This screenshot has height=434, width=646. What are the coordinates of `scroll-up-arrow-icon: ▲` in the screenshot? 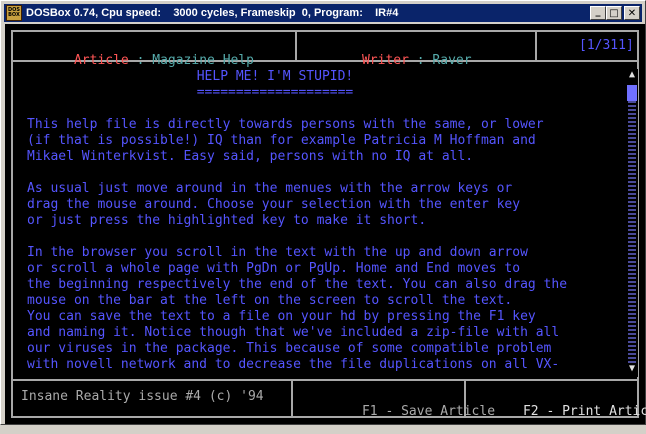 It's located at (632, 75).